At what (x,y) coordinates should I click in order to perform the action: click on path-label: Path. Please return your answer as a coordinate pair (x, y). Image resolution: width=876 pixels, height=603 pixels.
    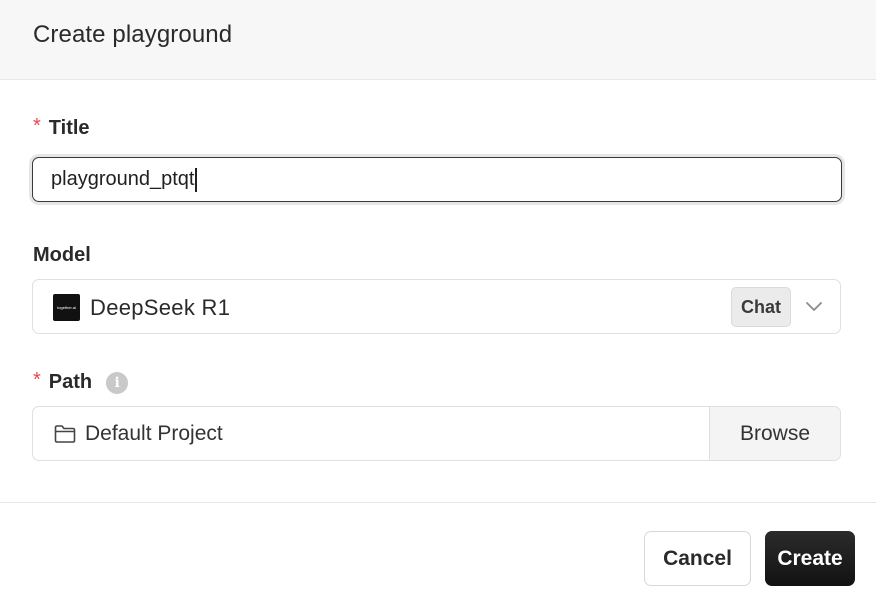
    Looking at the image, I should click on (70, 382).